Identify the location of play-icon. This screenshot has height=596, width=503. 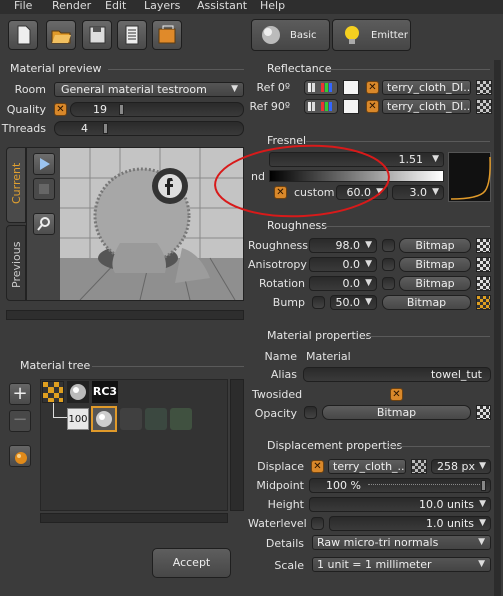
(45, 164).